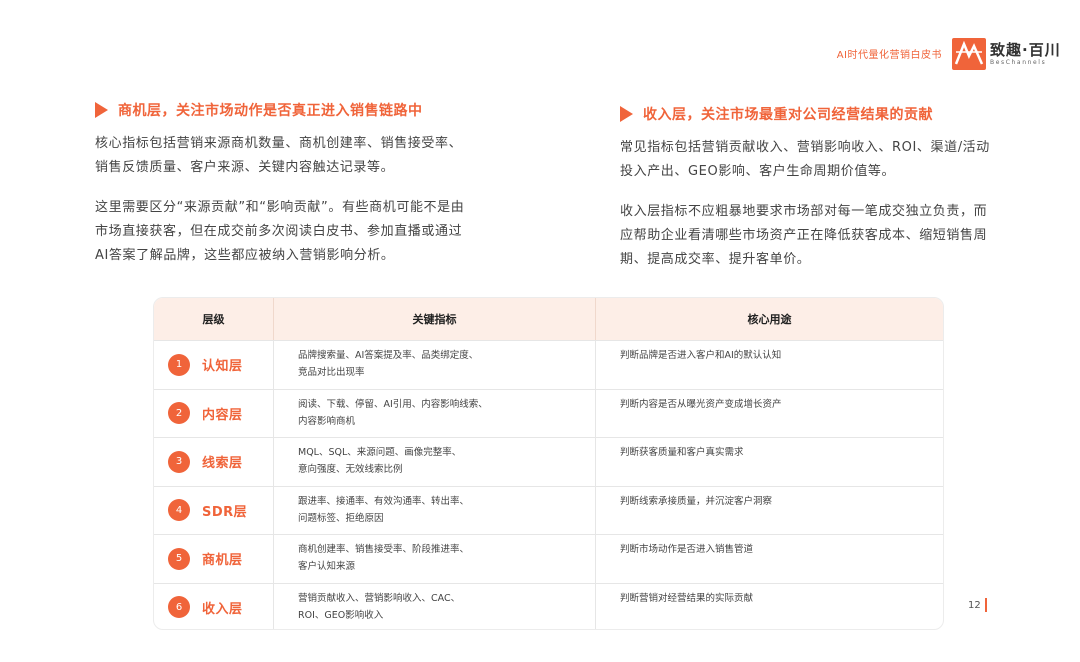 Image resolution: width=1080 pixels, height=662 pixels. I want to click on metric-line: 阅读、下载、停留、AI引用、内容影响线索、, so click(393, 404).